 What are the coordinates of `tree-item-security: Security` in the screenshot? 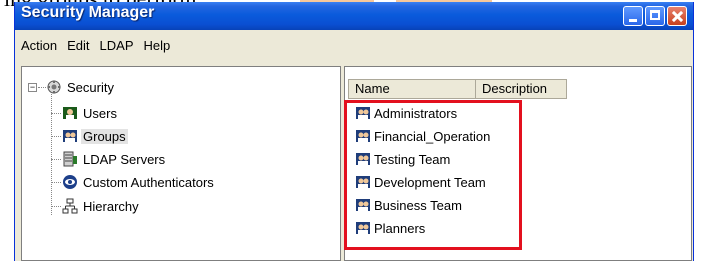 It's located at (81, 87).